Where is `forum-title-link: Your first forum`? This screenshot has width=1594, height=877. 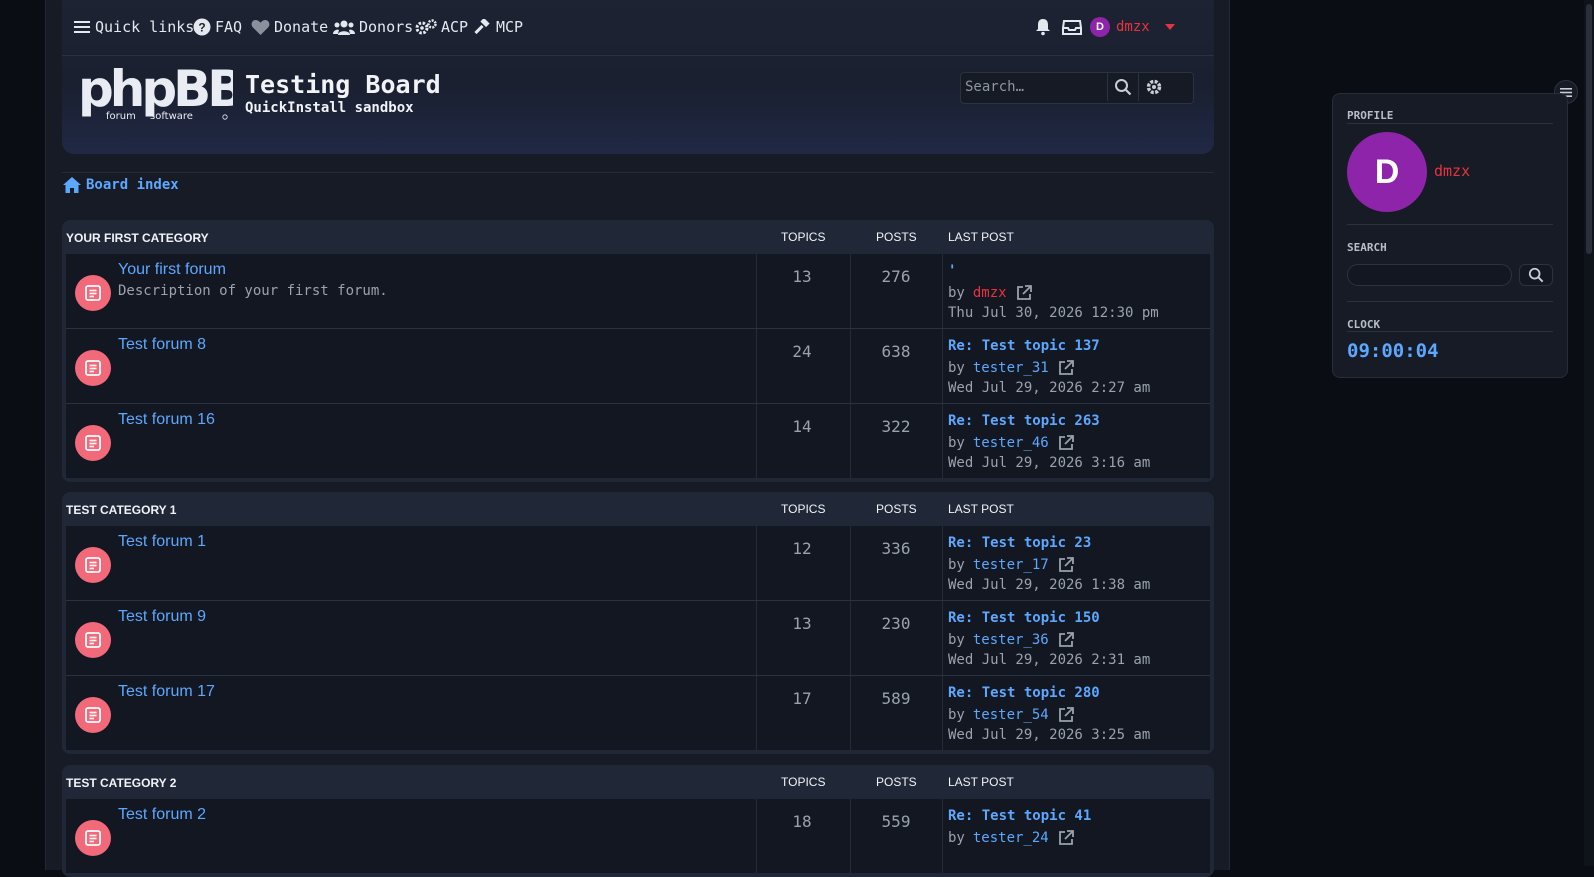 forum-title-link: Your first forum is located at coordinates (172, 270).